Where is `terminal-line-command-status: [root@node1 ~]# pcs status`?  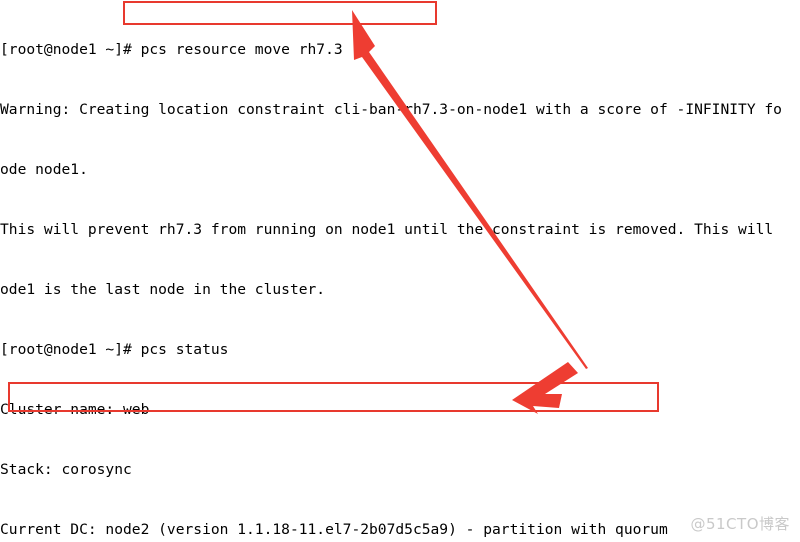
terminal-line-command-status: [root@node1 ~]# pcs status is located at coordinates (114, 349).